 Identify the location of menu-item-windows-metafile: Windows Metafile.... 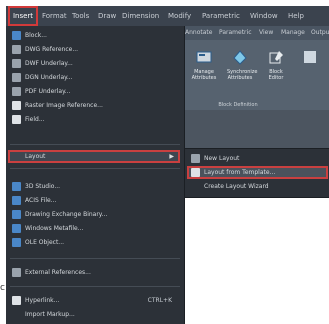
(94, 228).